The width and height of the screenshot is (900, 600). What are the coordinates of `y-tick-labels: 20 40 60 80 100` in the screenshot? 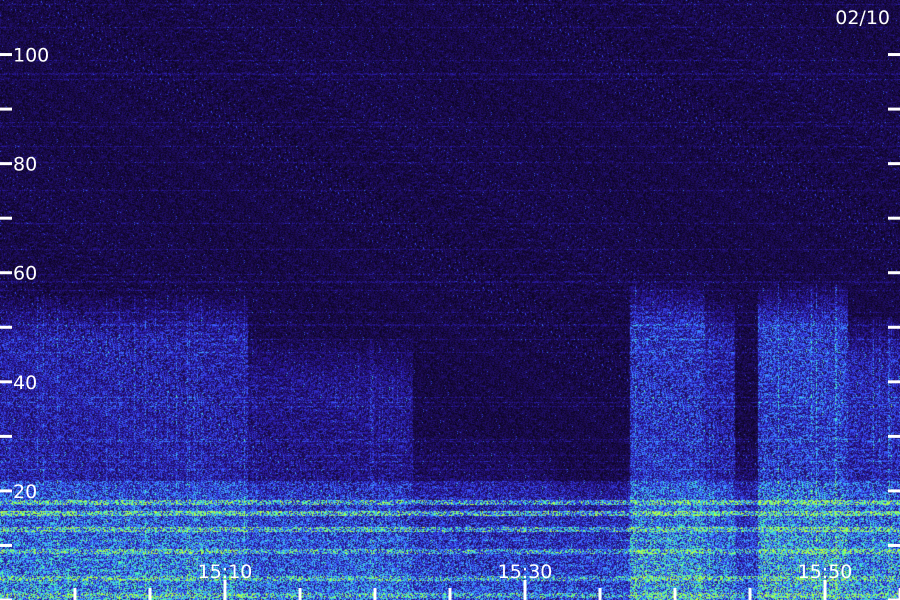 It's located at (31, 274).